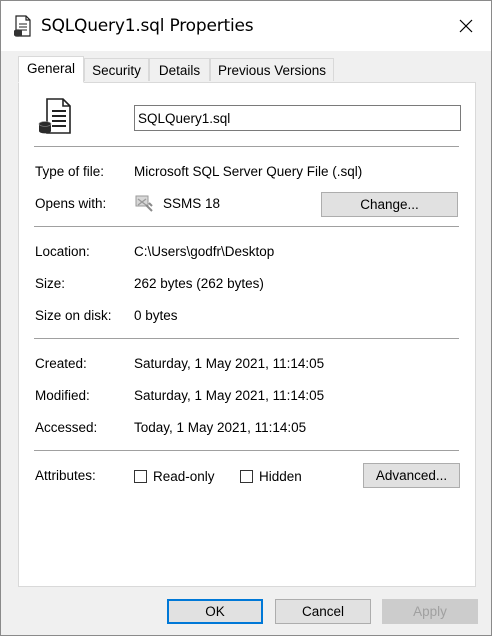  I want to click on ok-button: OK, so click(215, 611).